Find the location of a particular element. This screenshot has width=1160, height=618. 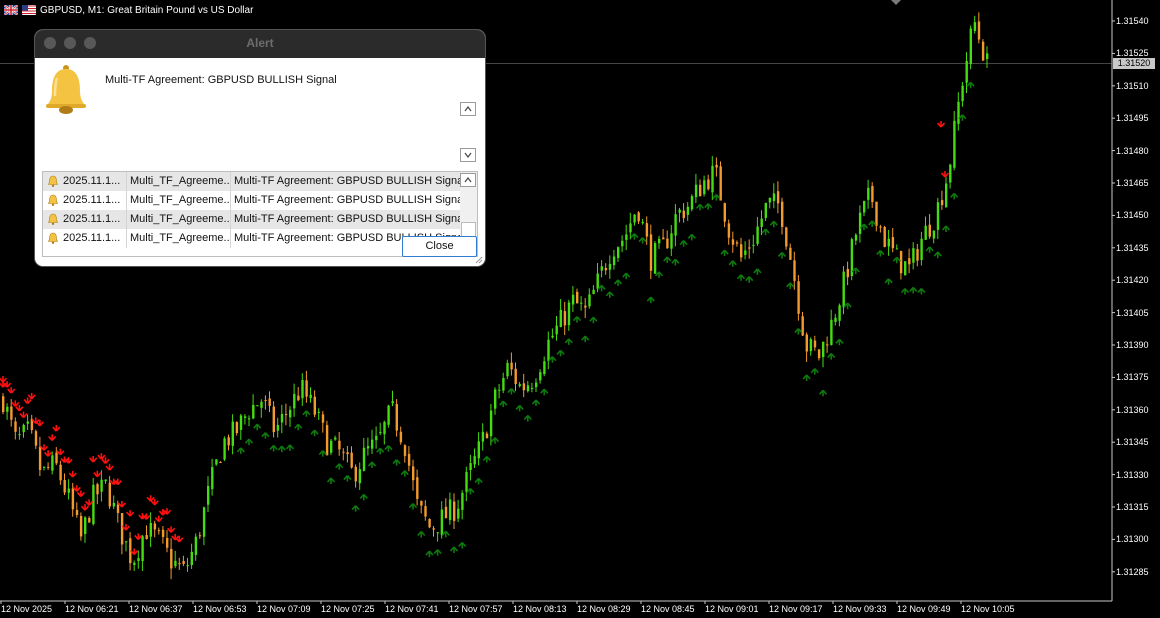

close-button: Close is located at coordinates (439, 246).